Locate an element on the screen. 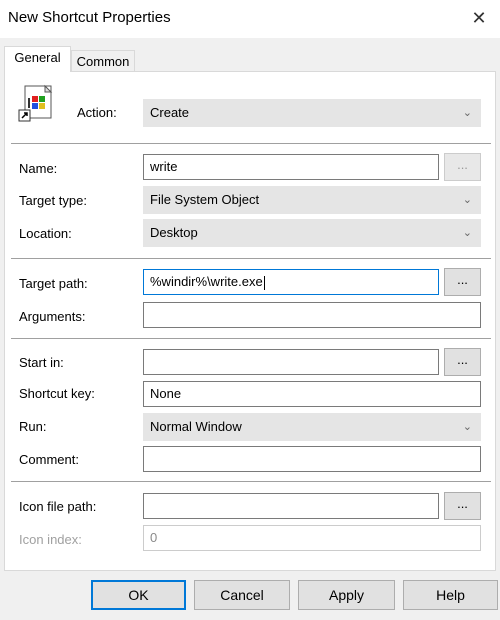 The height and width of the screenshot is (620, 500). name-value: write is located at coordinates (164, 166).